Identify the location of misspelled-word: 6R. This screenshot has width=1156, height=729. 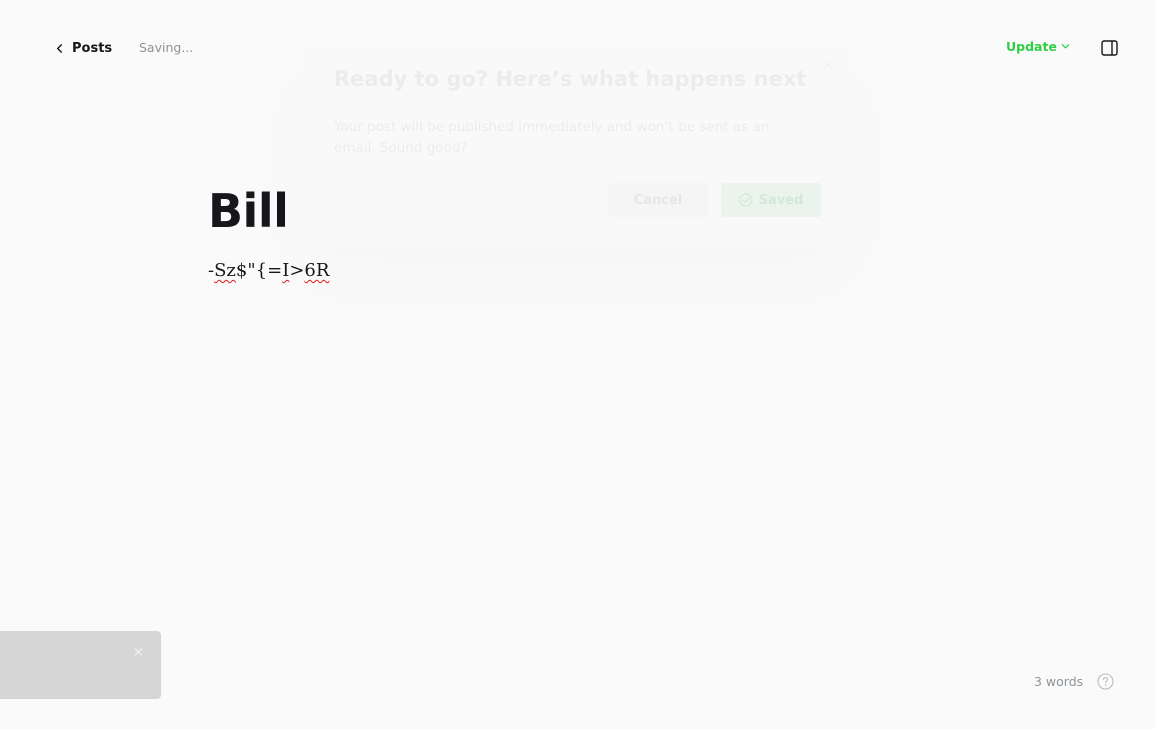
(317, 270).